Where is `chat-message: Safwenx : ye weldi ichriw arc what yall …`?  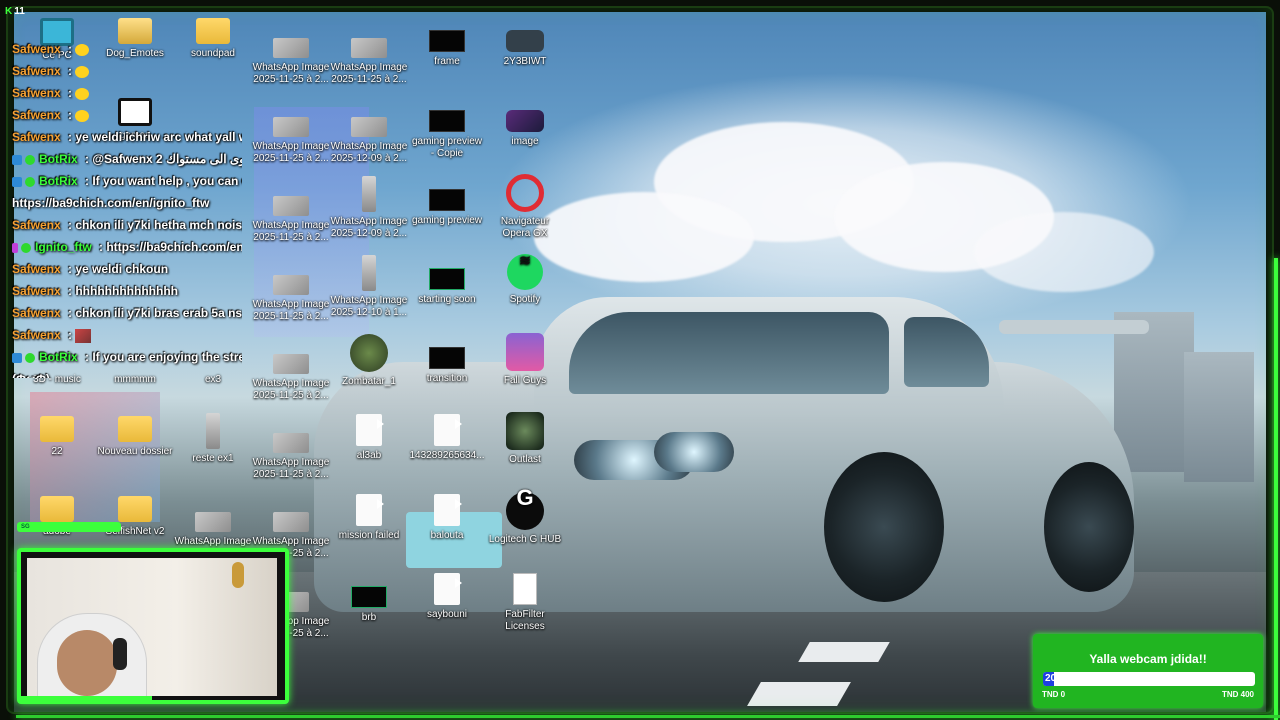
chat-message: Safwenx : ye weldi ichriw arc what yall … is located at coordinates (127, 137).